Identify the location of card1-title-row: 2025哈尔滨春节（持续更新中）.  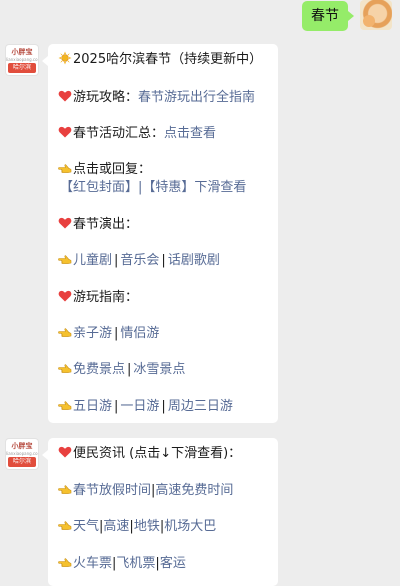
(165, 60).